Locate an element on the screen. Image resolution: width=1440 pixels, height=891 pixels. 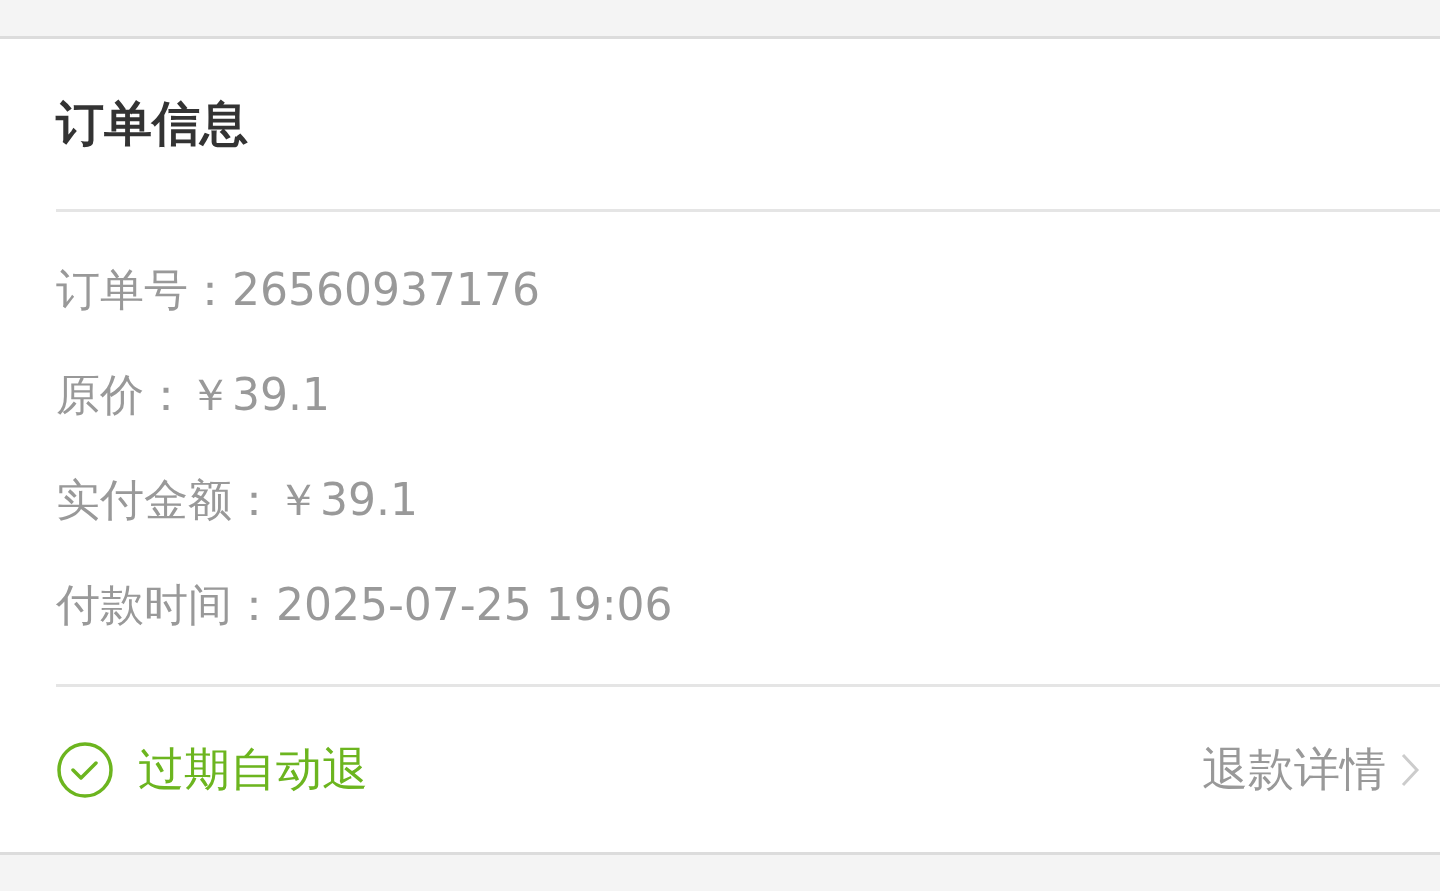
refund-details-link: 退款详情 is located at coordinates (1311, 769).